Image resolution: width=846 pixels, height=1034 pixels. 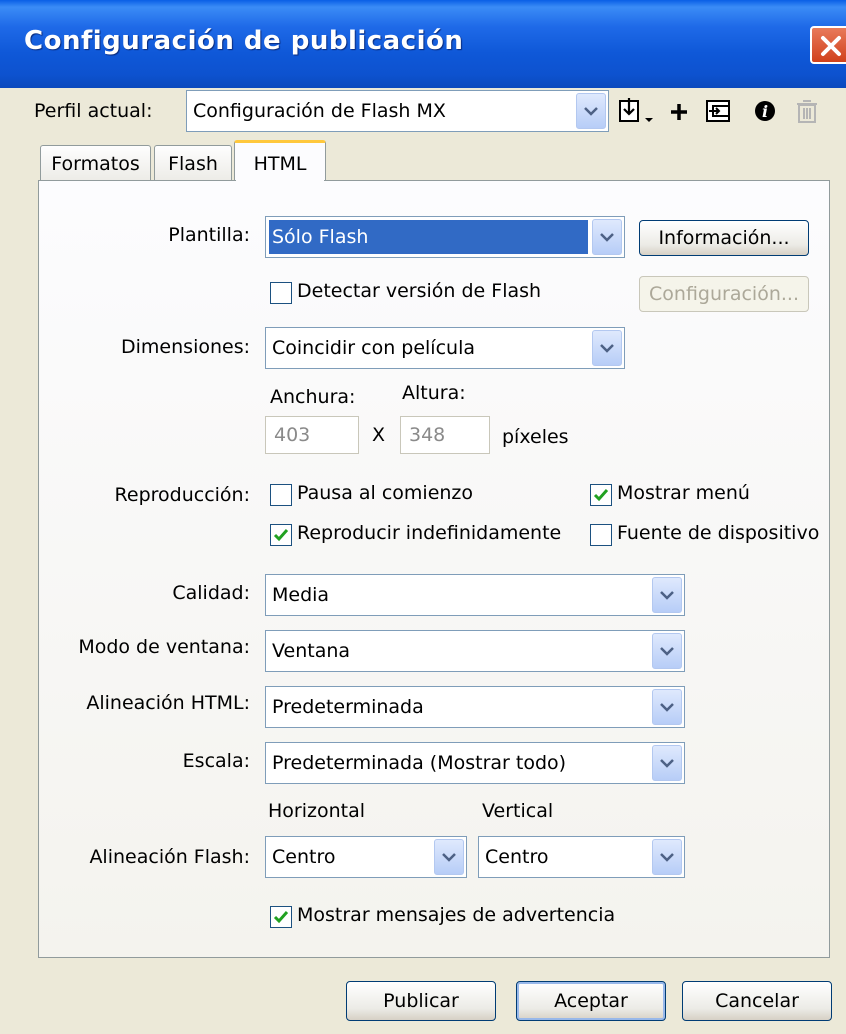 What do you see at coordinates (211, 593) in the screenshot?
I see `quality-label: Calidad:` at bounding box center [211, 593].